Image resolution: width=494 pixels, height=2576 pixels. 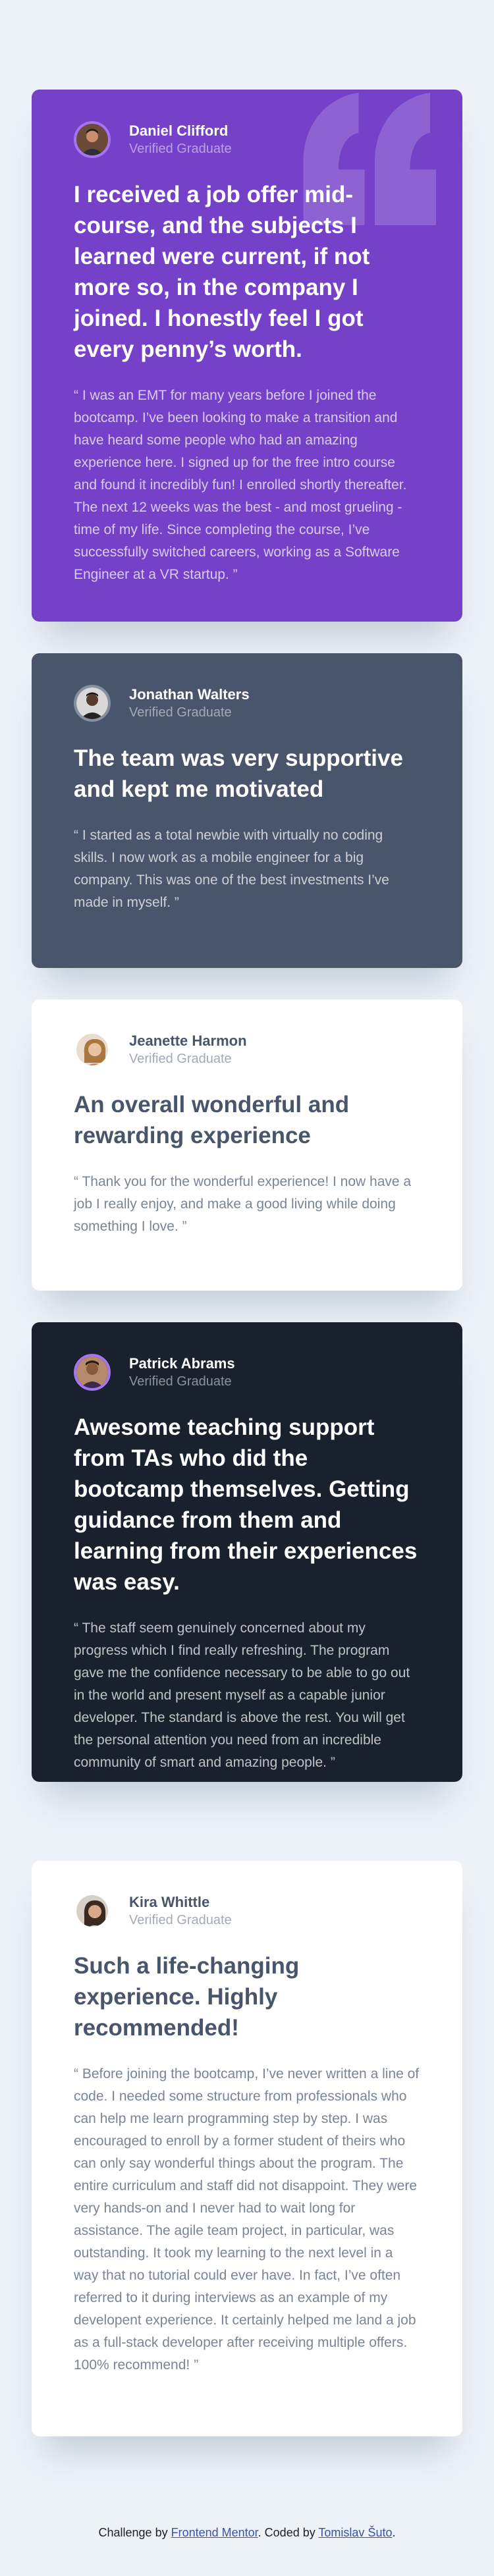 What do you see at coordinates (179, 130) in the screenshot?
I see `author-name: Daniel Clifford` at bounding box center [179, 130].